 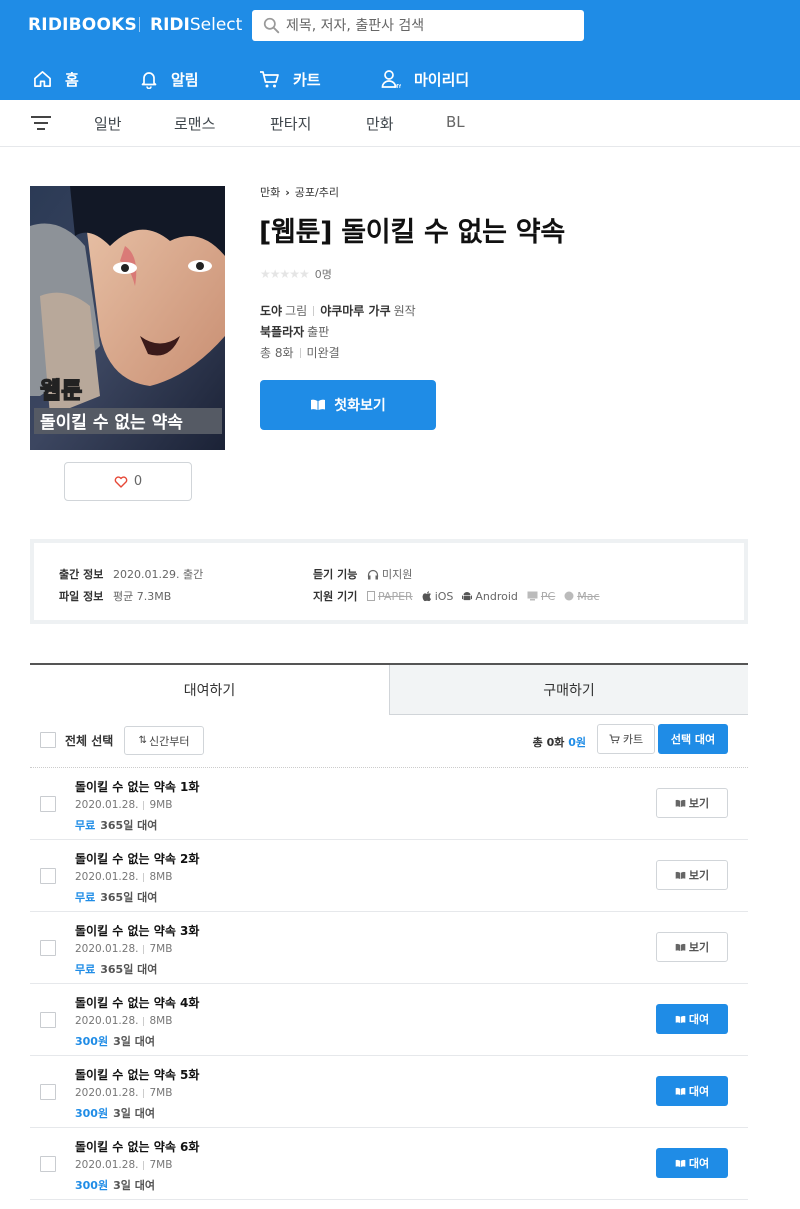 I want to click on listen-info-text: 미지원, so click(x=397, y=574).